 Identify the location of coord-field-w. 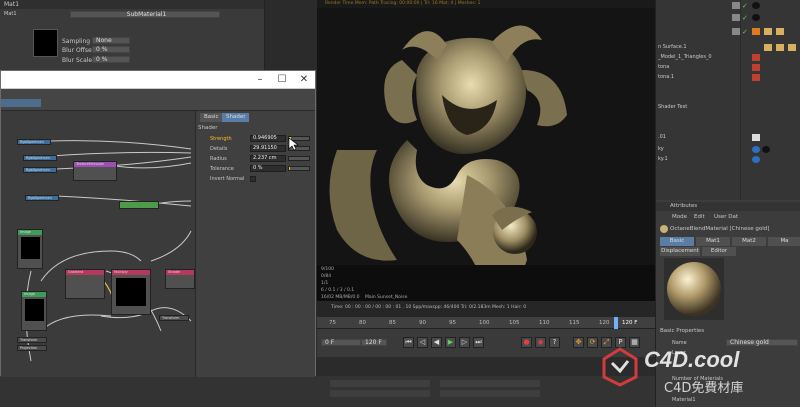
(490, 393).